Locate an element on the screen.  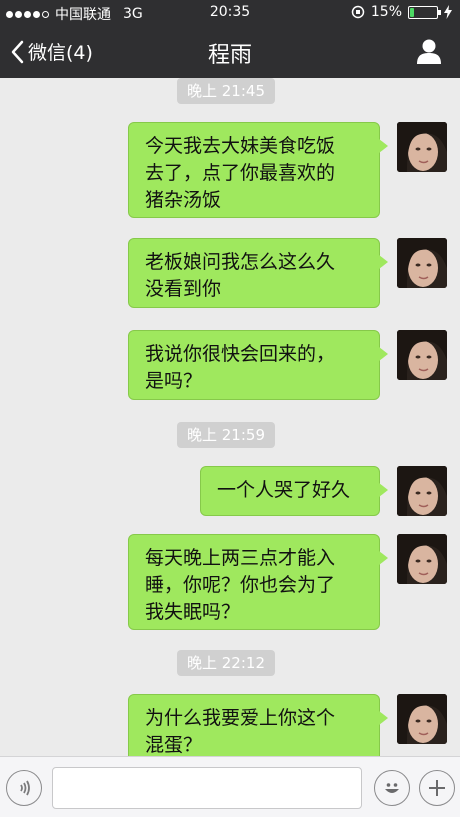
message-line: 每天晚上两三点才能入 is located at coordinates (240, 558).